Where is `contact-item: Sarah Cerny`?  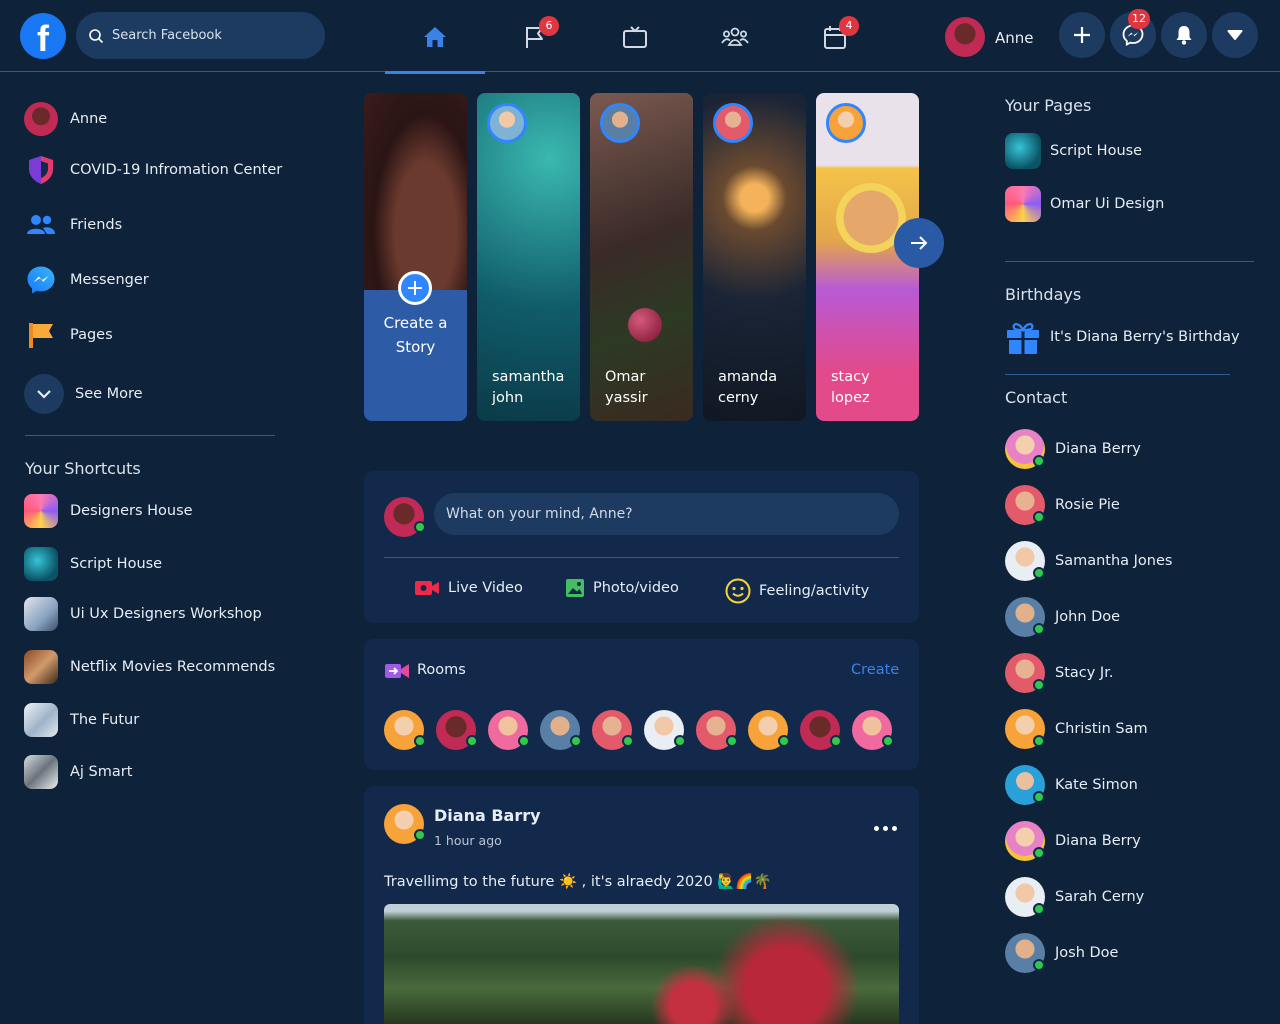 contact-item: Sarah Cerny is located at coordinates (1074, 897).